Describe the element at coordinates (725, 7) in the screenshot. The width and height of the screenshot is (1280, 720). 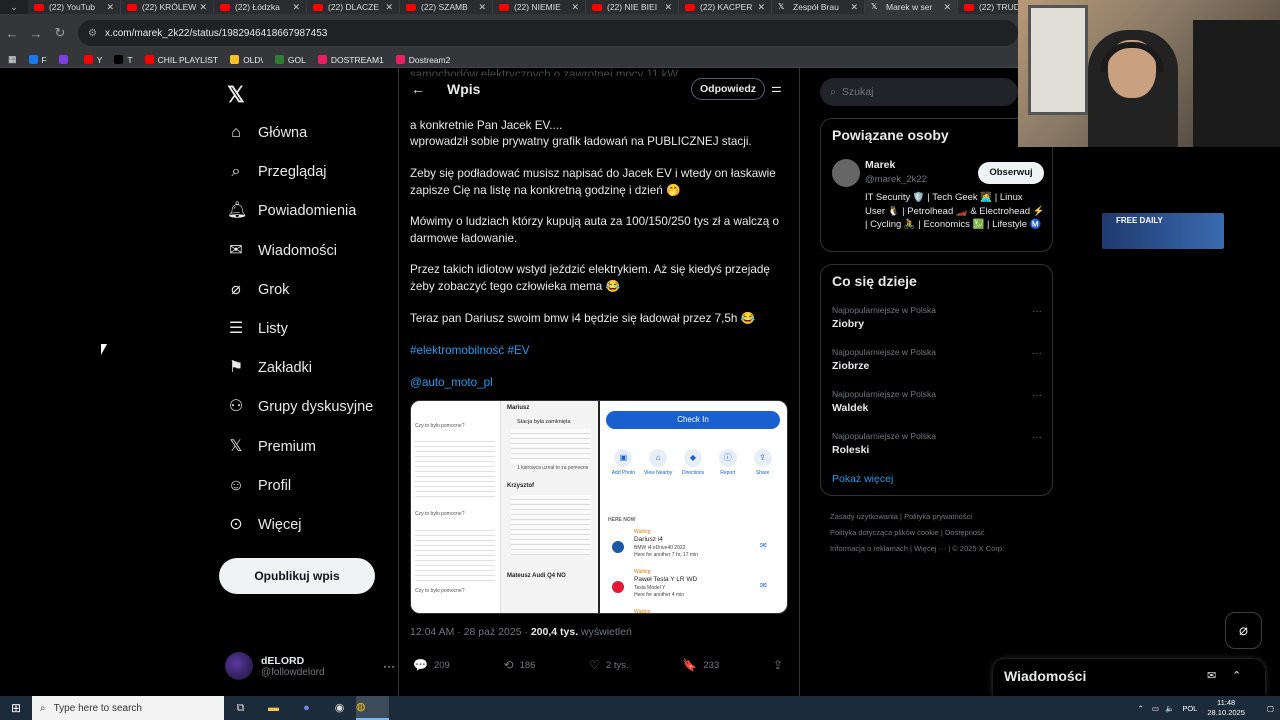
I see `browser-tab: (22) KACPER ✕` at that location.